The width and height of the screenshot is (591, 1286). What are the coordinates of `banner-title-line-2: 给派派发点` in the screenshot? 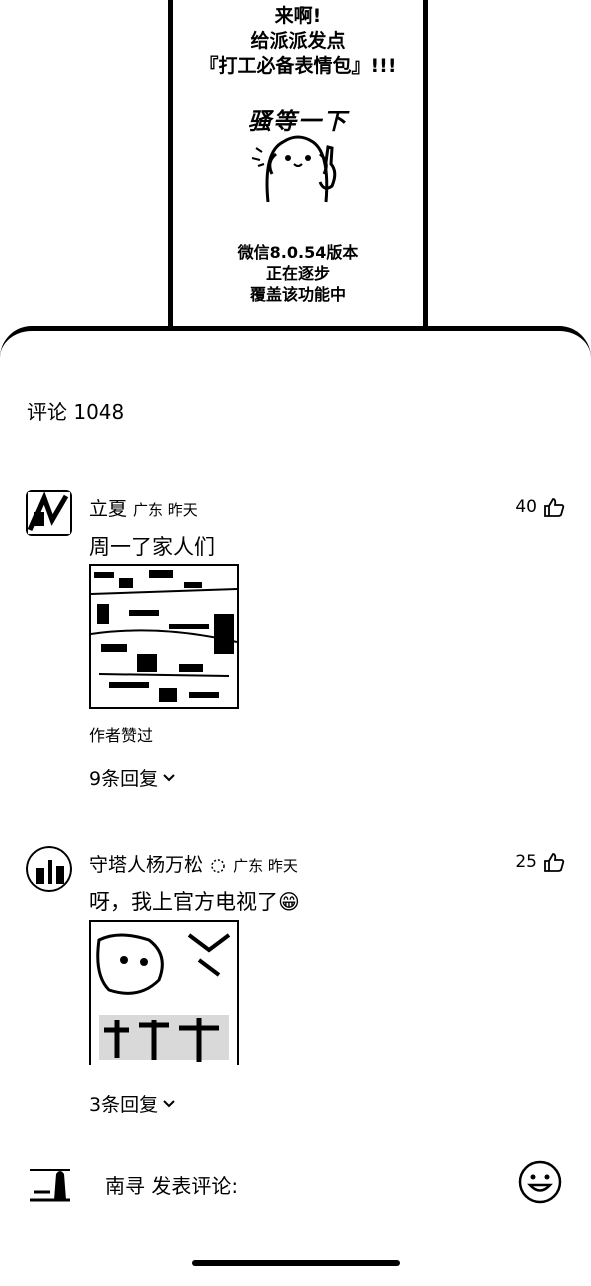 It's located at (298, 41).